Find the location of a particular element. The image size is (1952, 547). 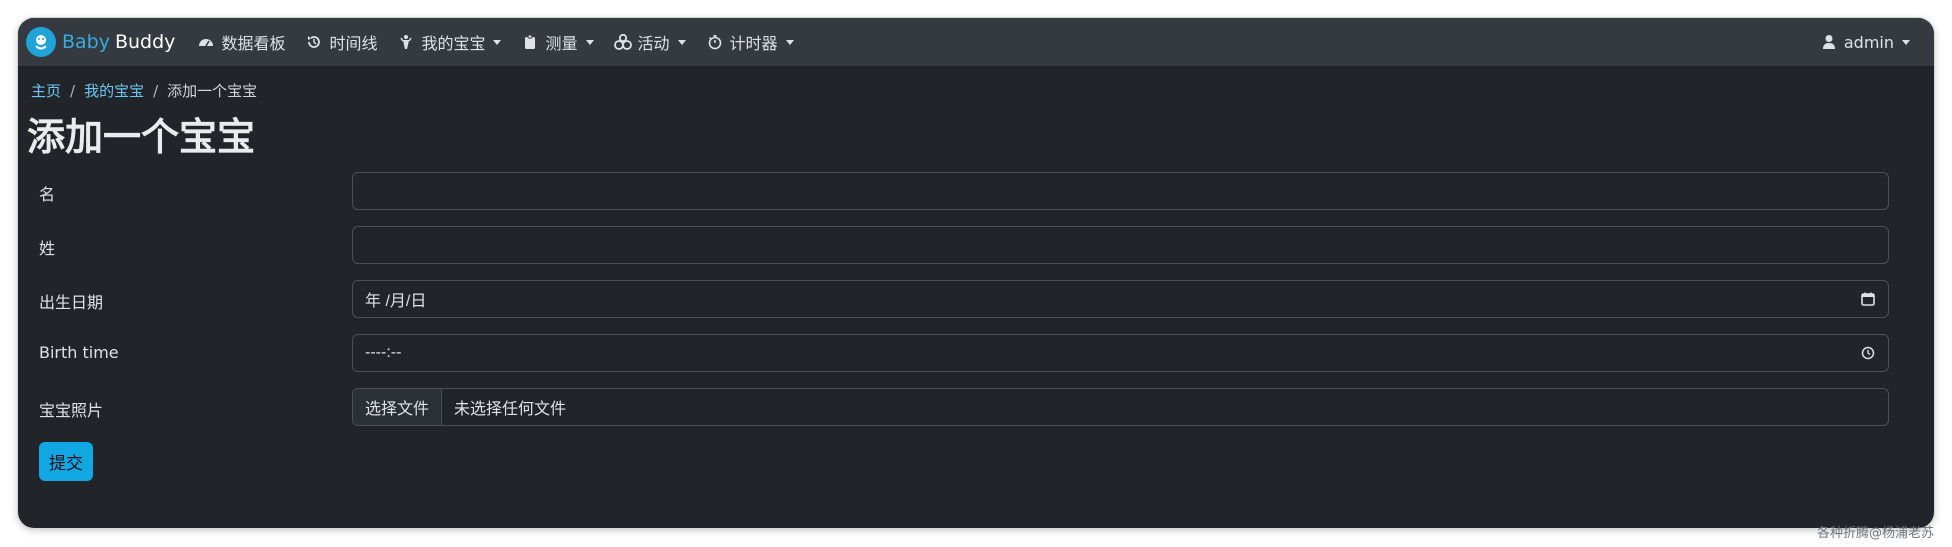

birth-time-value: ----:-- is located at coordinates (383, 352).